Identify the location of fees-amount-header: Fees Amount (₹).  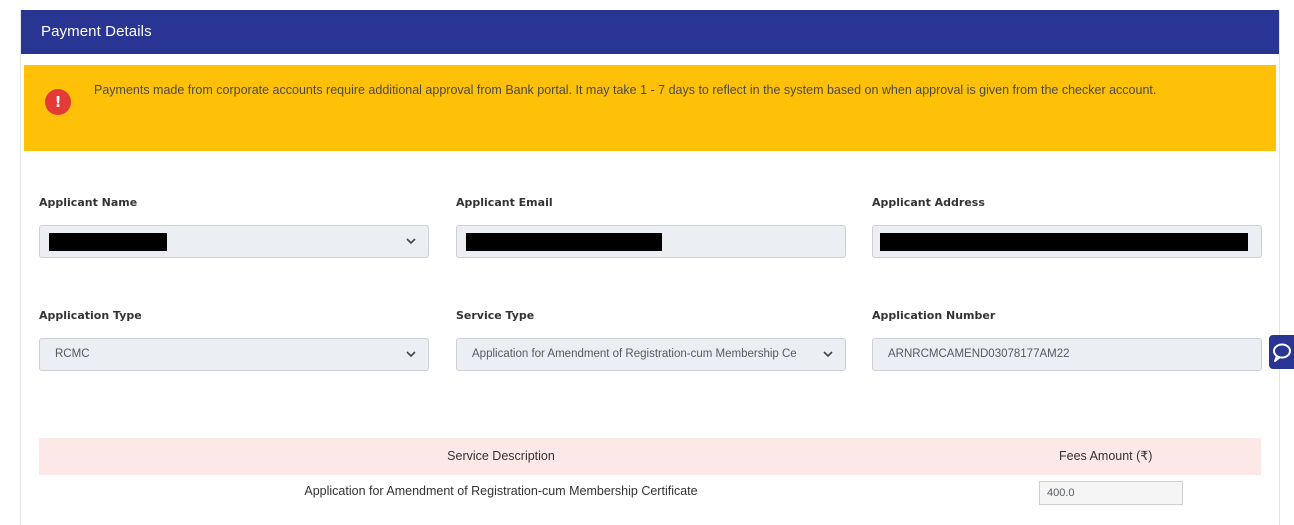
(1106, 456).